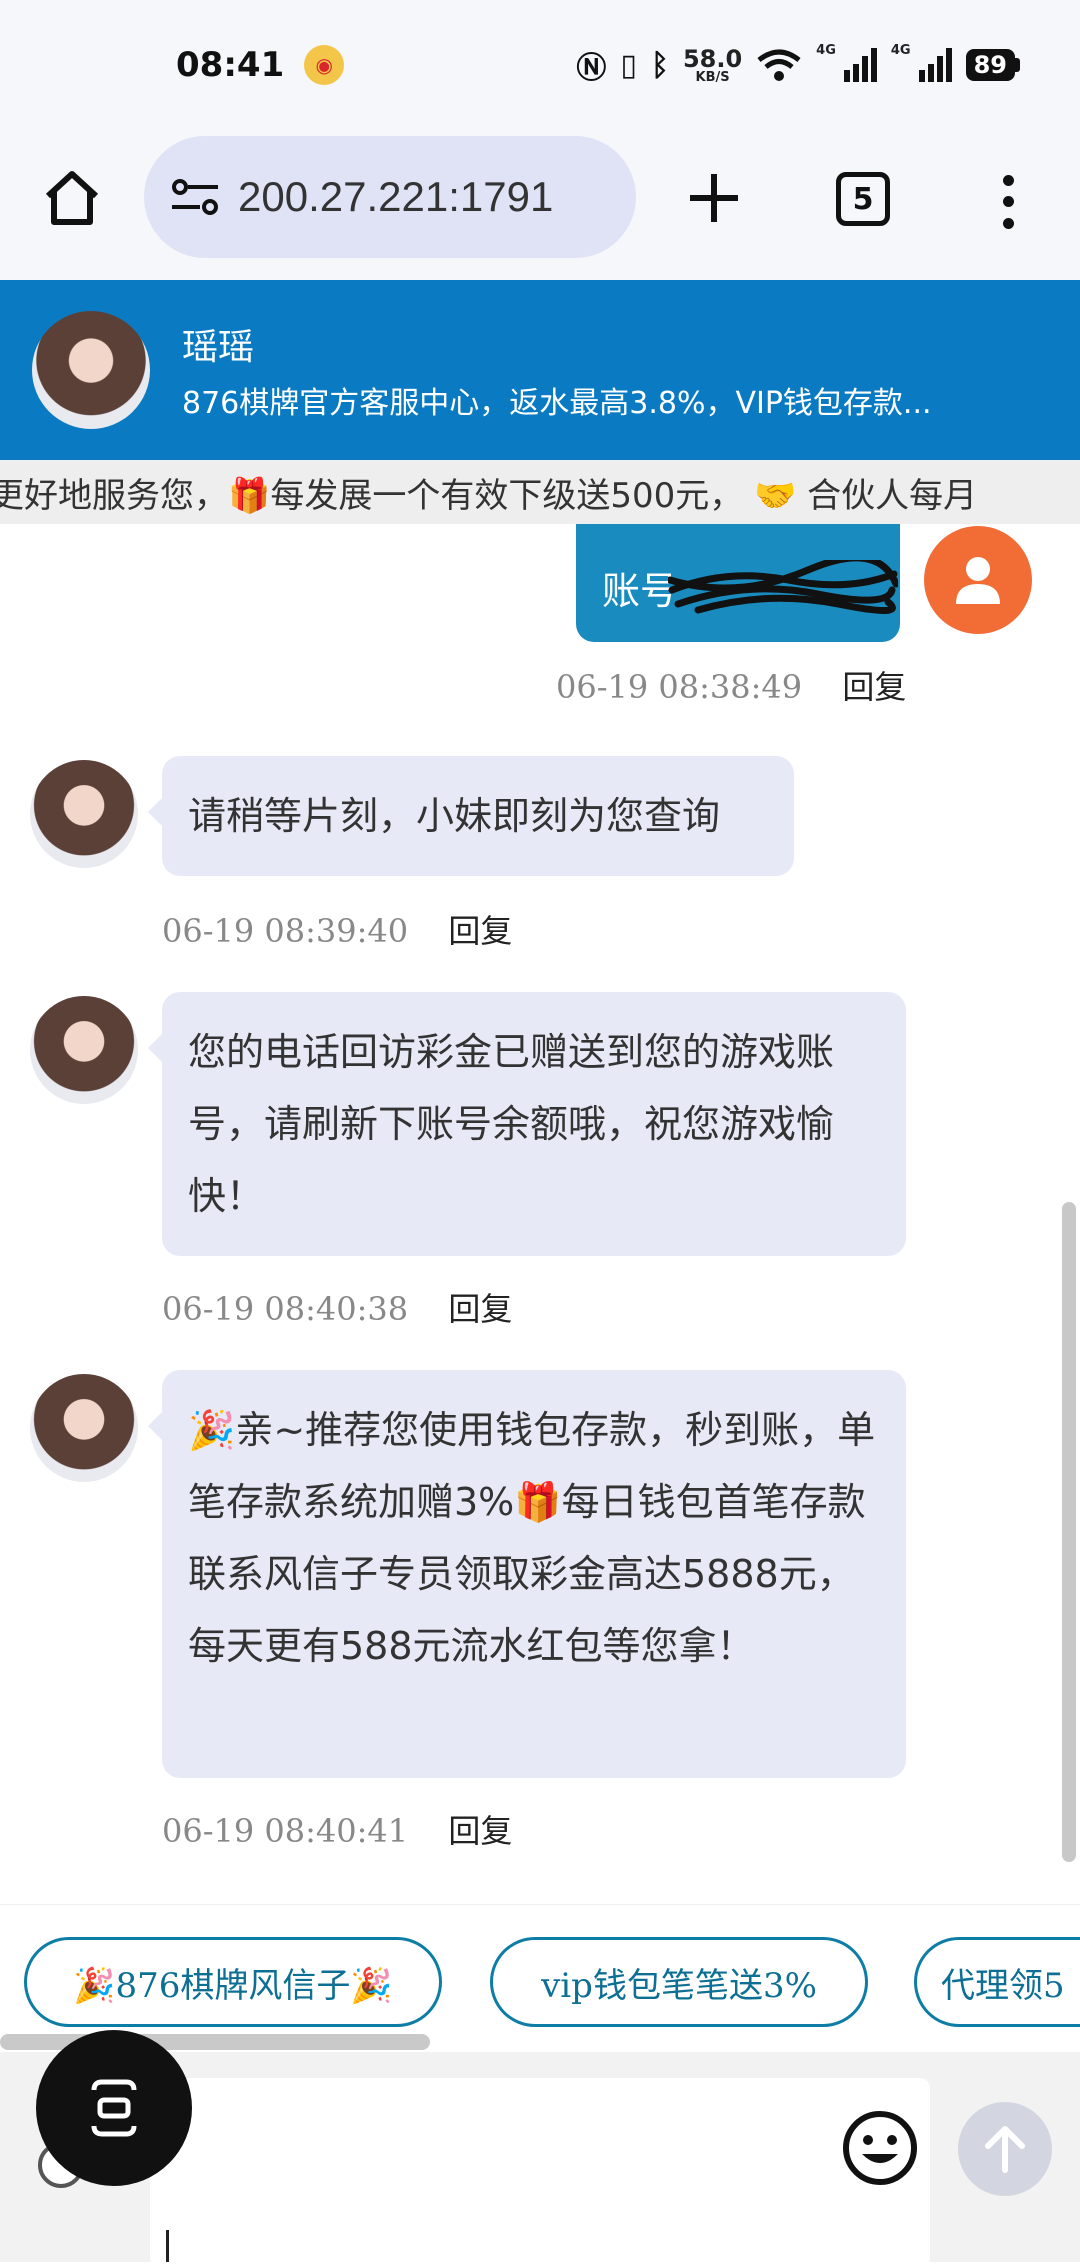 The height and width of the screenshot is (2268, 1080). What do you see at coordinates (471, 816) in the screenshot?
I see `message-bubble: 请稍等片刻，小妹即刻为您查询` at bounding box center [471, 816].